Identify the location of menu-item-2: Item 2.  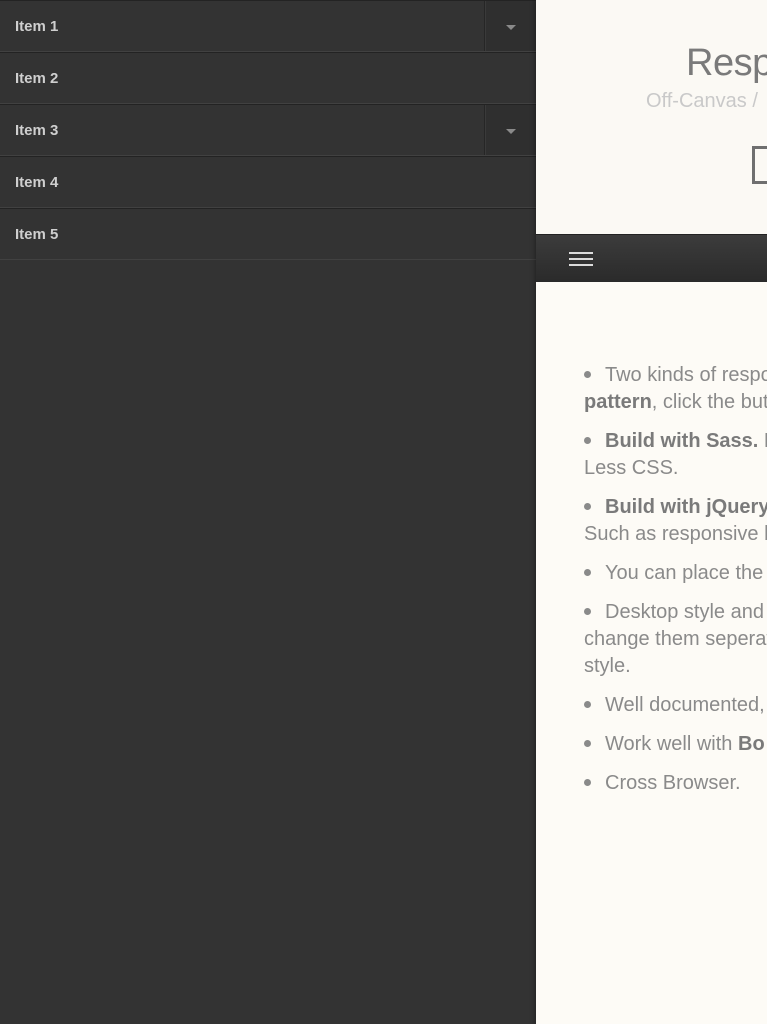
(268, 78).